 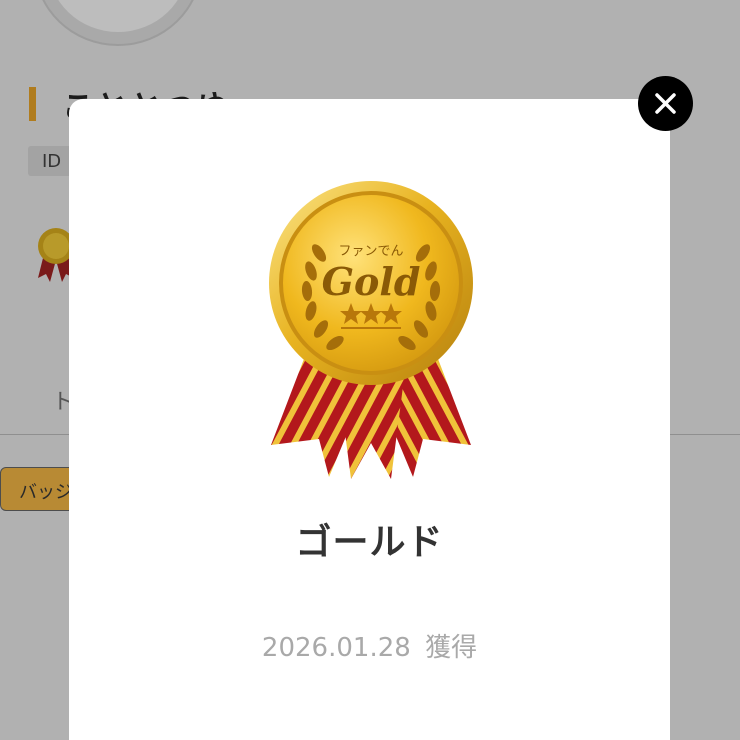 What do you see at coordinates (336, 648) in the screenshot?
I see `earned-date: 2026.01.28` at bounding box center [336, 648].